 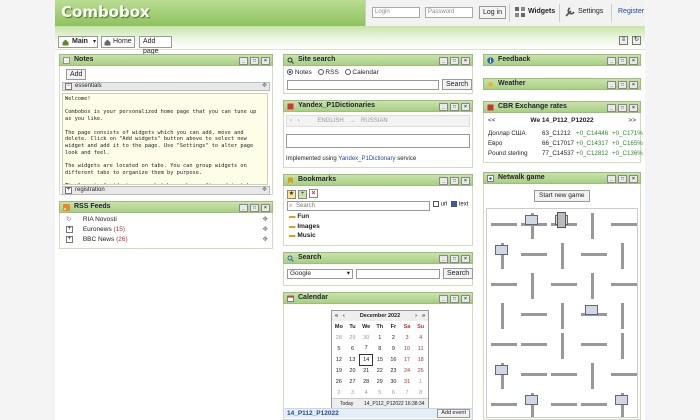 What do you see at coordinates (69, 229) in the screenshot?
I see `expand-icon: +` at bounding box center [69, 229].